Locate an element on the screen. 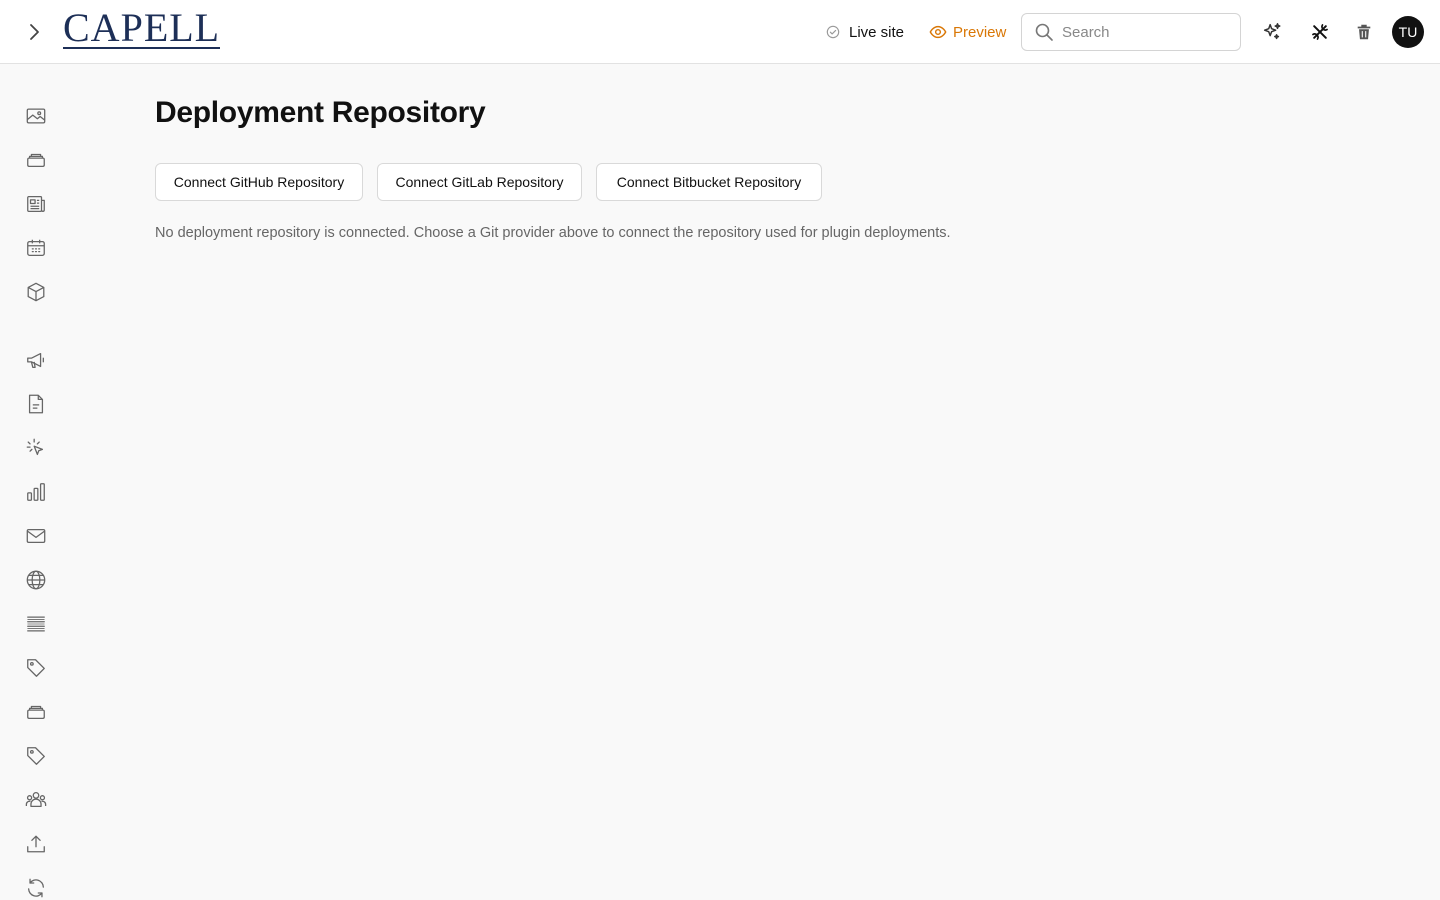  logo-text: CAPELL is located at coordinates (142, 27).